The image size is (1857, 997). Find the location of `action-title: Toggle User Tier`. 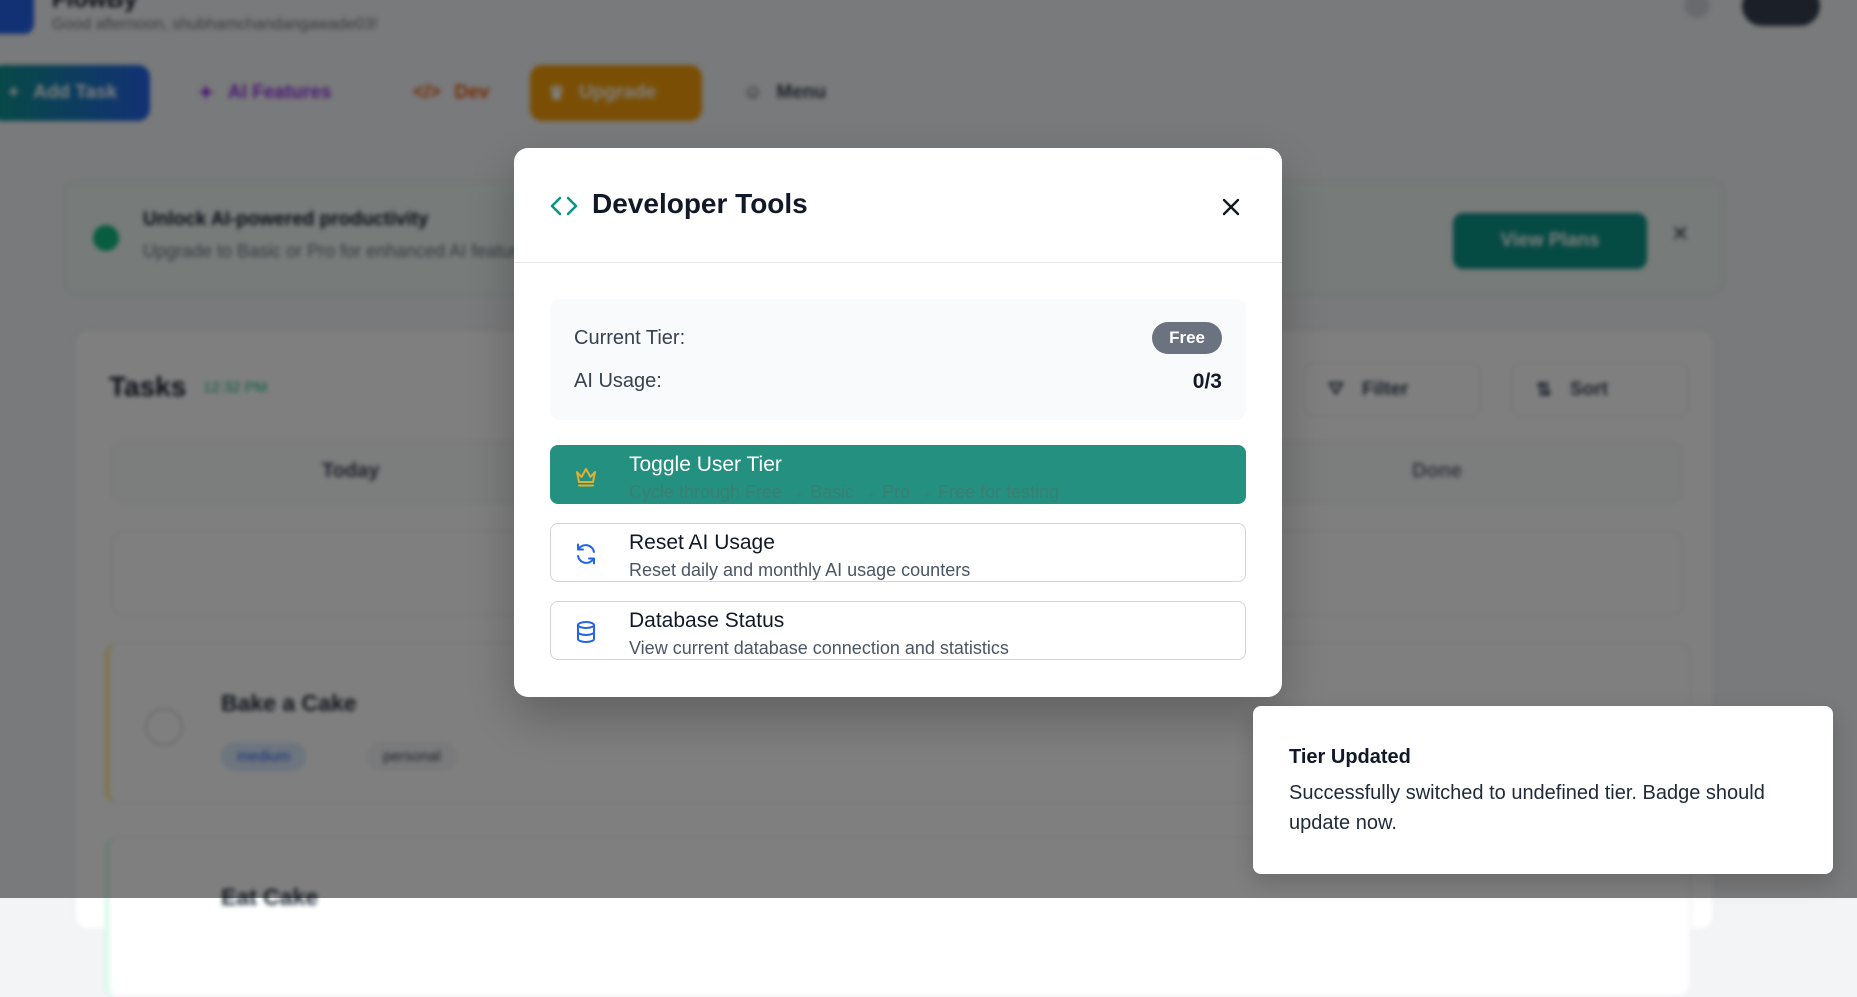

action-title: Toggle User Tier is located at coordinates (705, 464).